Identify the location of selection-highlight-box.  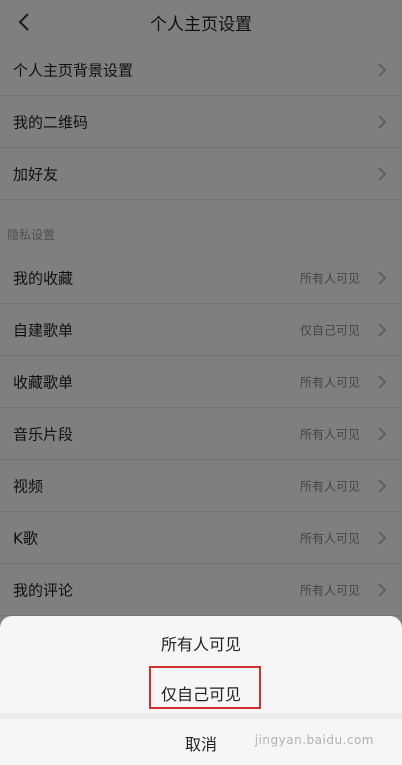
(205, 687).